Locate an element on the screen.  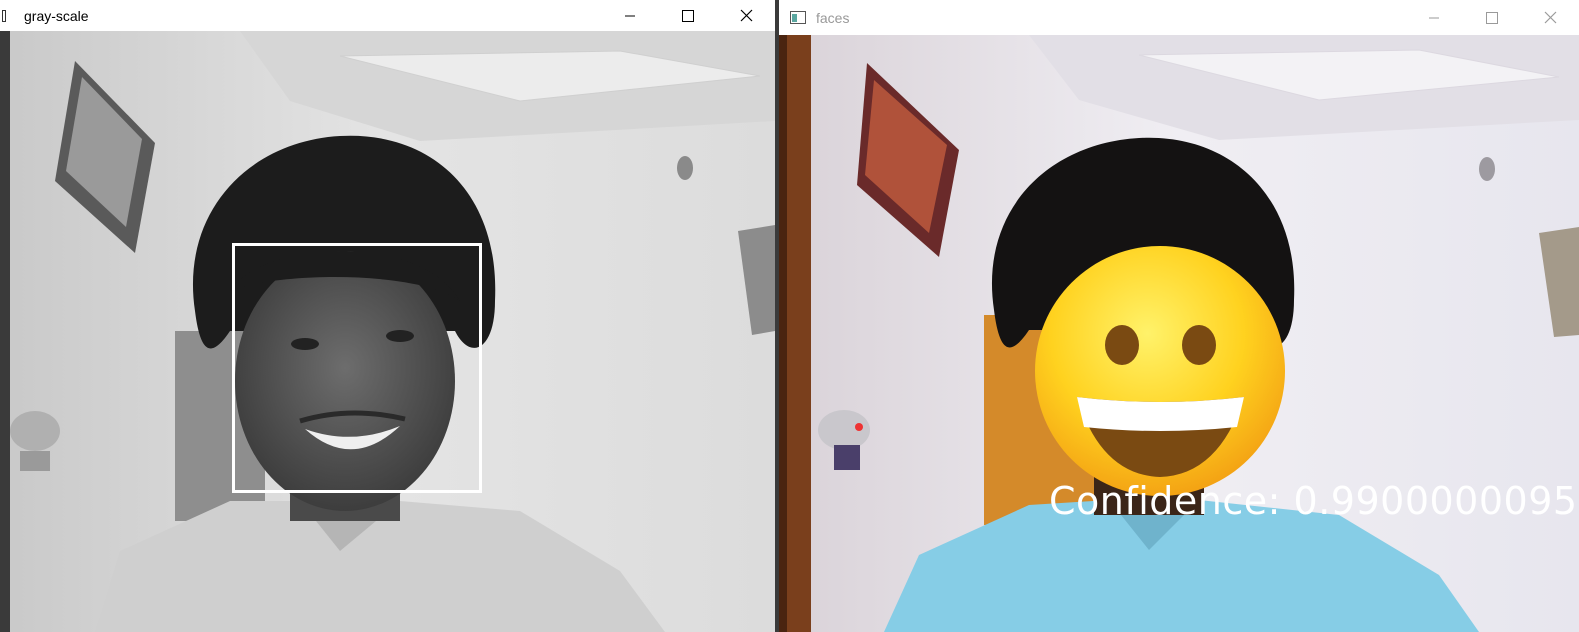
title-bar: gray-scale is located at coordinates (387, 15).